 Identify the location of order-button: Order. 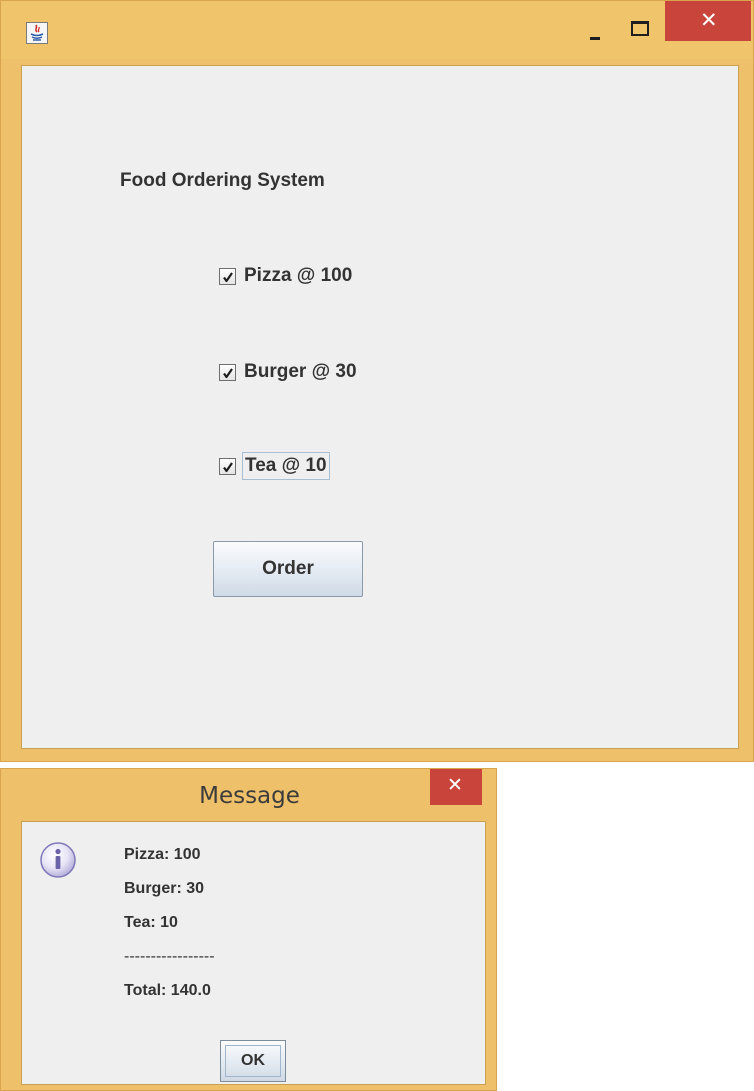
(288, 569).